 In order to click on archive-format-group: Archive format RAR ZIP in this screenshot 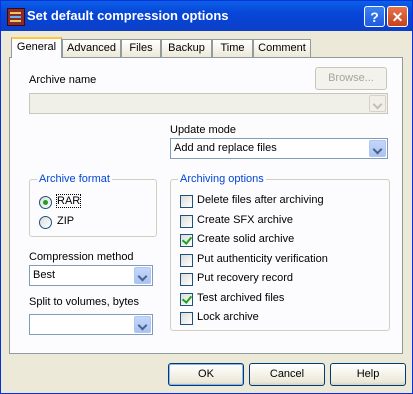, I will do `click(93, 205)`.